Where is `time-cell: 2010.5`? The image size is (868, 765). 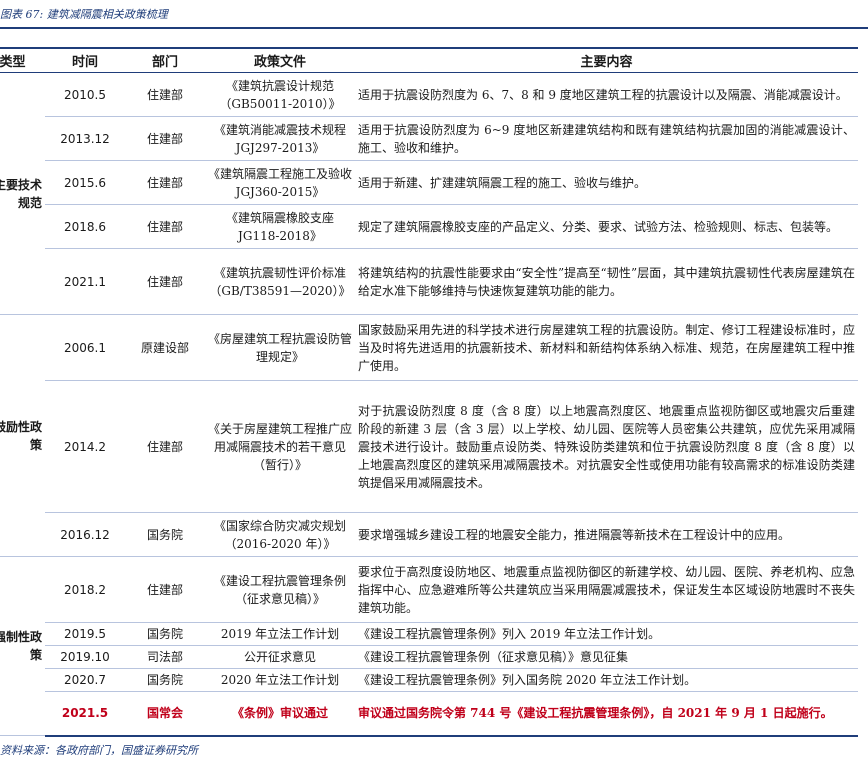
time-cell: 2010.5 is located at coordinates (85, 94).